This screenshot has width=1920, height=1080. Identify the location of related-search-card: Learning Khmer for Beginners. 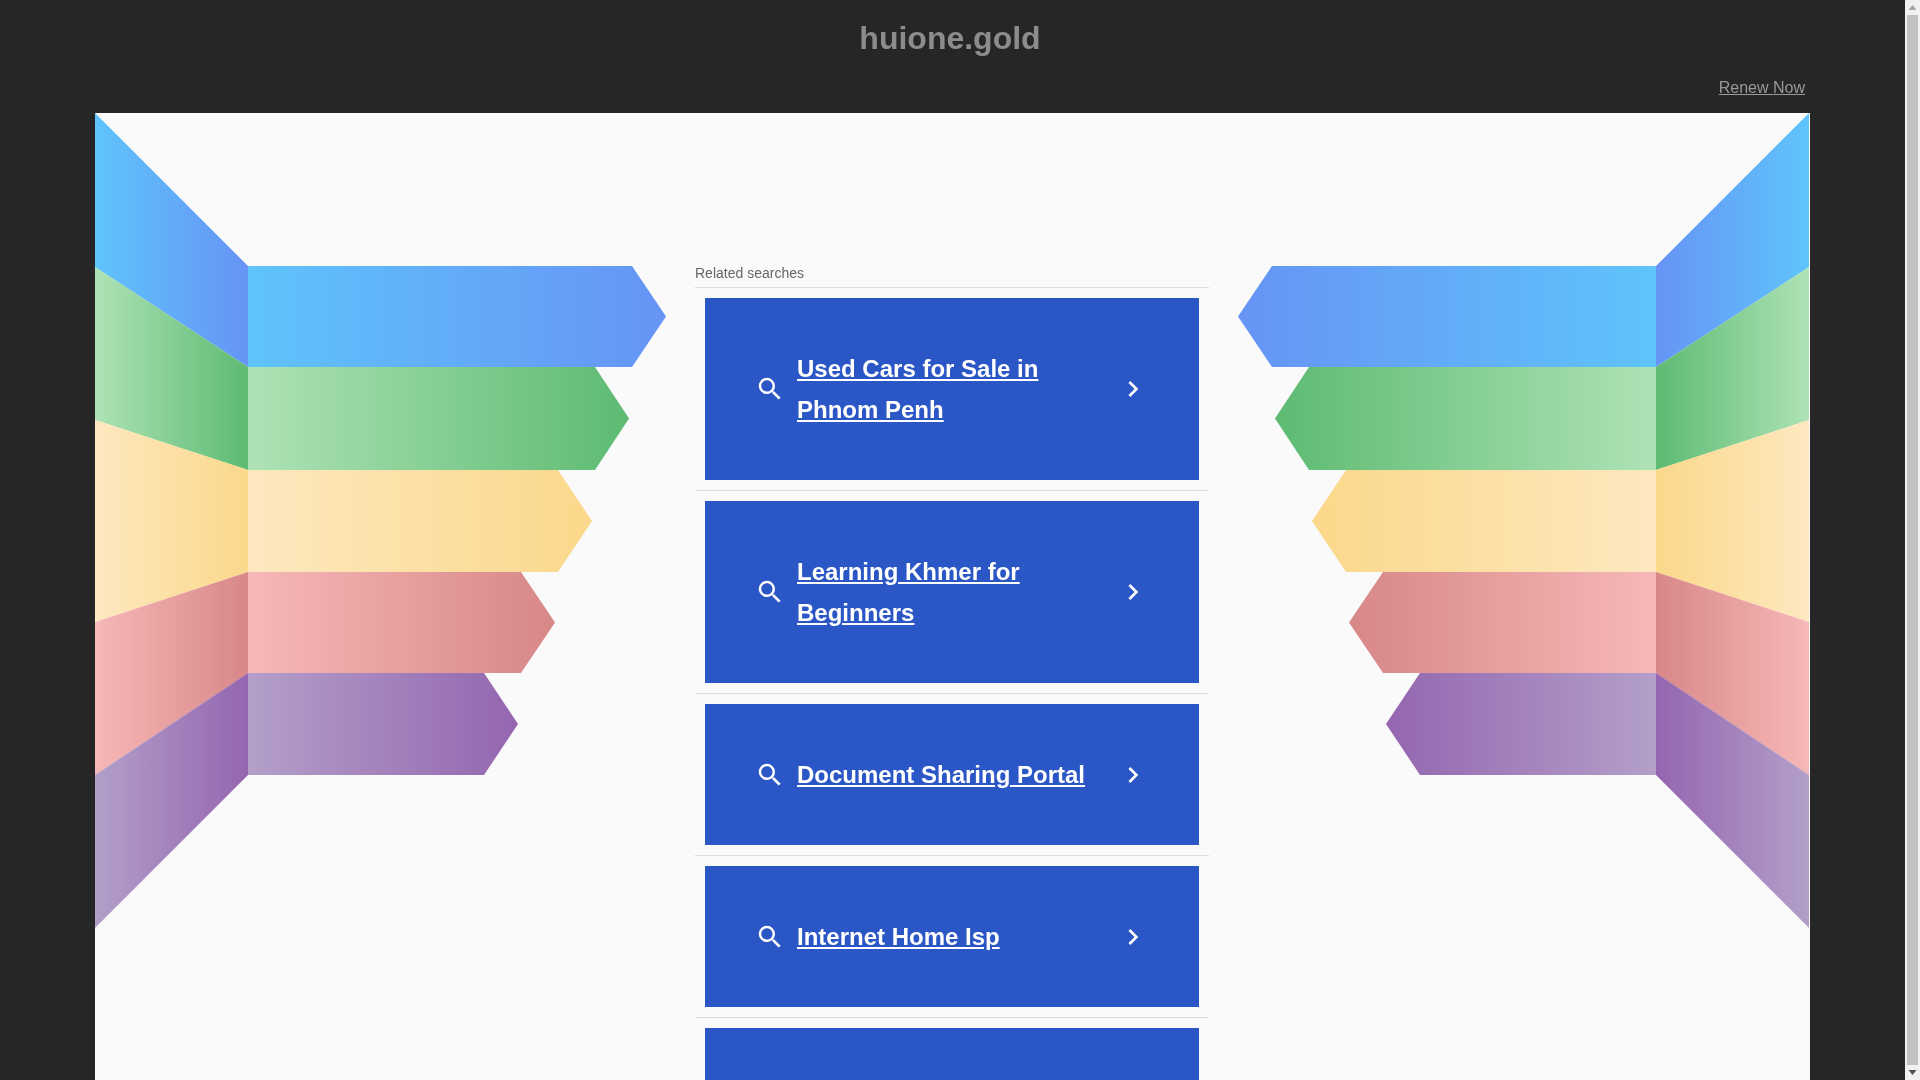
(952, 592).